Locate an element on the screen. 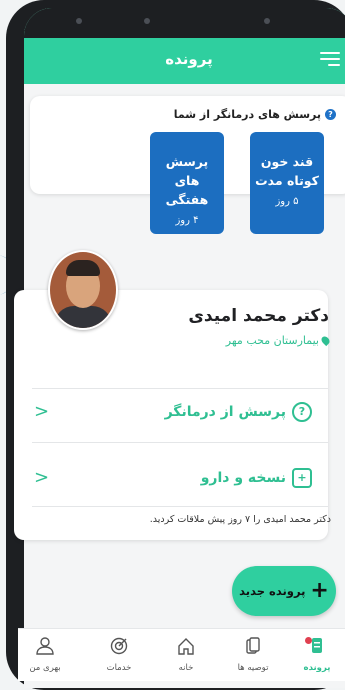 The height and width of the screenshot is (690, 345). question-circle-icon: ? is located at coordinates (302, 412).